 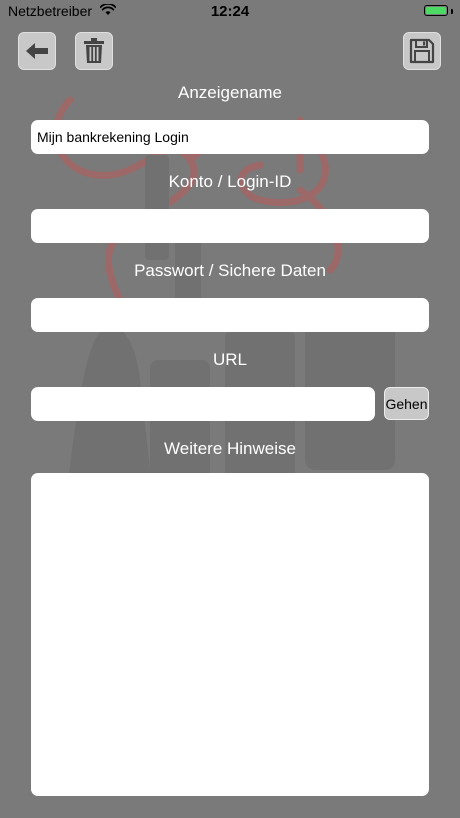 What do you see at coordinates (406, 403) in the screenshot?
I see `go-button: Gehen` at bounding box center [406, 403].